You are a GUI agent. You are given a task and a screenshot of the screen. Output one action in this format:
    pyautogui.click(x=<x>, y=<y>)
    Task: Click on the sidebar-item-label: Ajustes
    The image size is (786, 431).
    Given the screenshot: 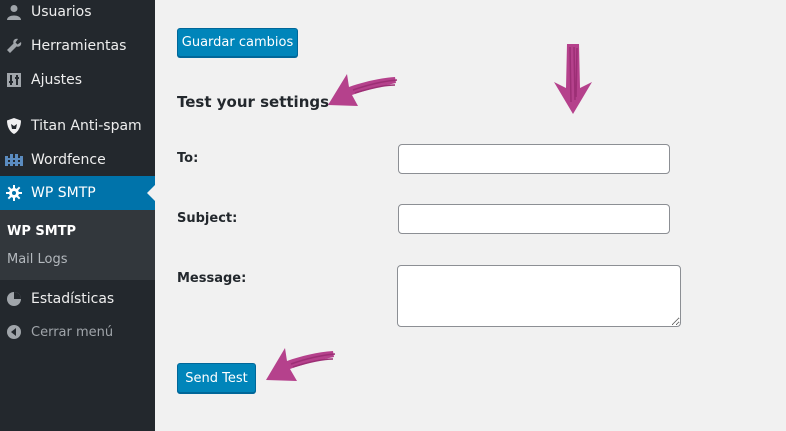 What is the action you would take?
    pyautogui.click(x=57, y=80)
    